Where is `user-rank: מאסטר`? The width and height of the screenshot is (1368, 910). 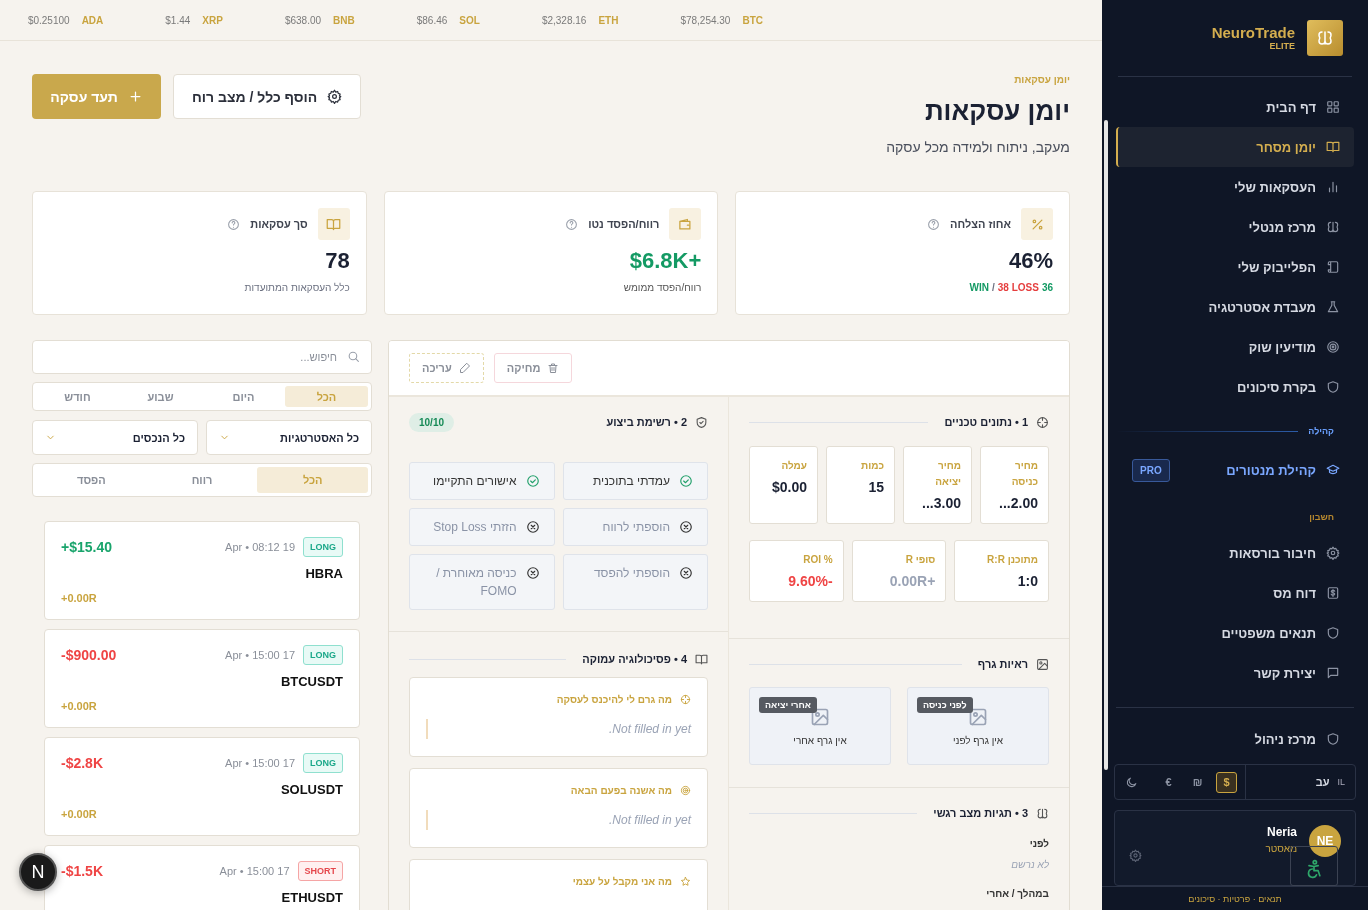 user-rank: מאסטר is located at coordinates (1281, 848).